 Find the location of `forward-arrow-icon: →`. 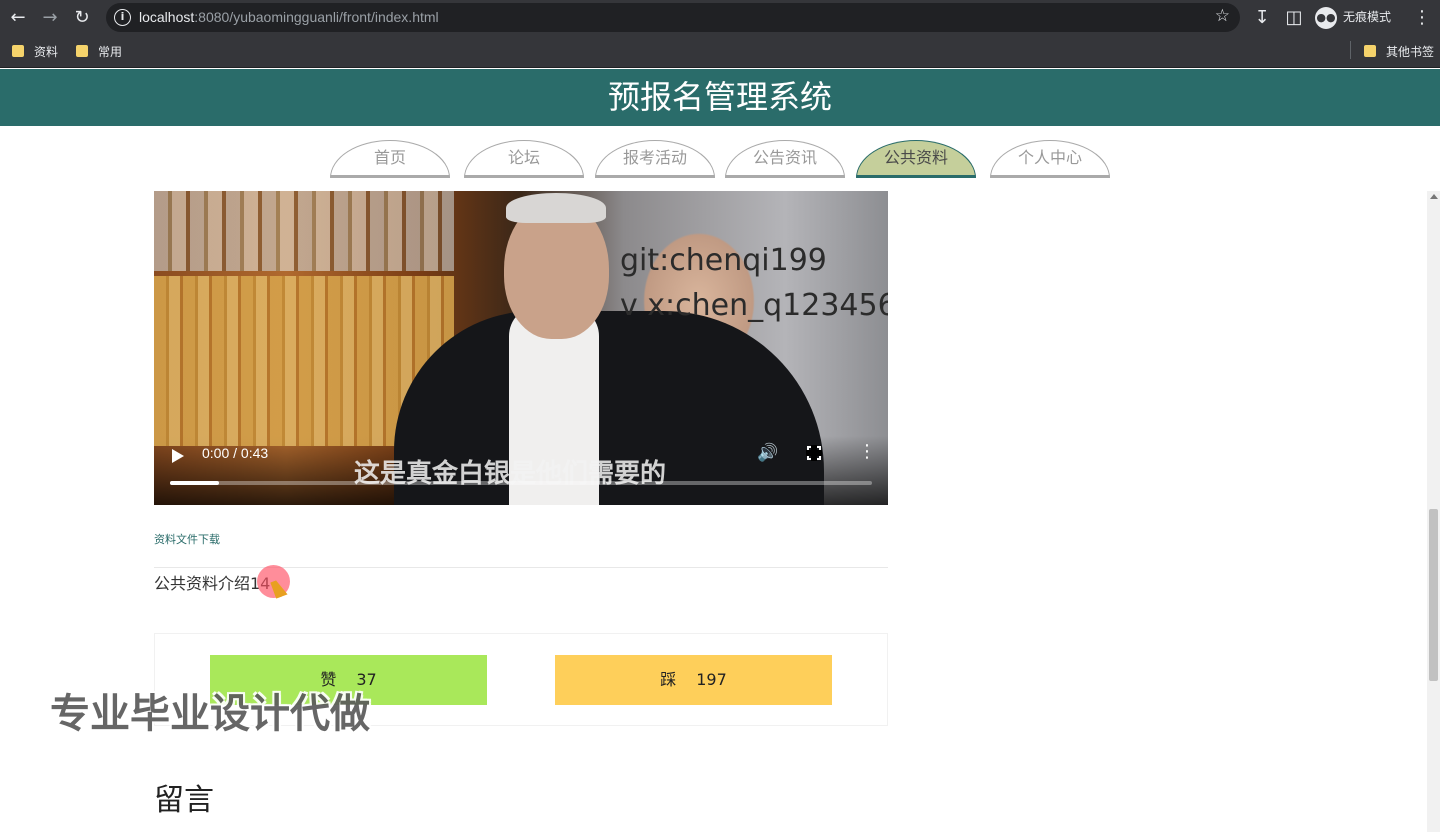

forward-arrow-icon: → is located at coordinates (50, 18).